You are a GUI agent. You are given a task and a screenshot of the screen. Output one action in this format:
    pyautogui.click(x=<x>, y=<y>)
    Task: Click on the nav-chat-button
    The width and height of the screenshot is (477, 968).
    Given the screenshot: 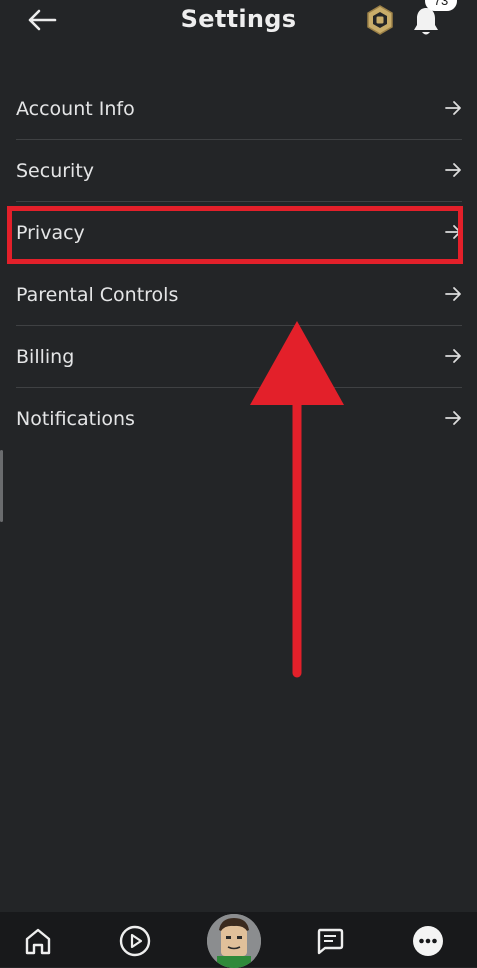 What is the action you would take?
    pyautogui.click(x=330, y=941)
    